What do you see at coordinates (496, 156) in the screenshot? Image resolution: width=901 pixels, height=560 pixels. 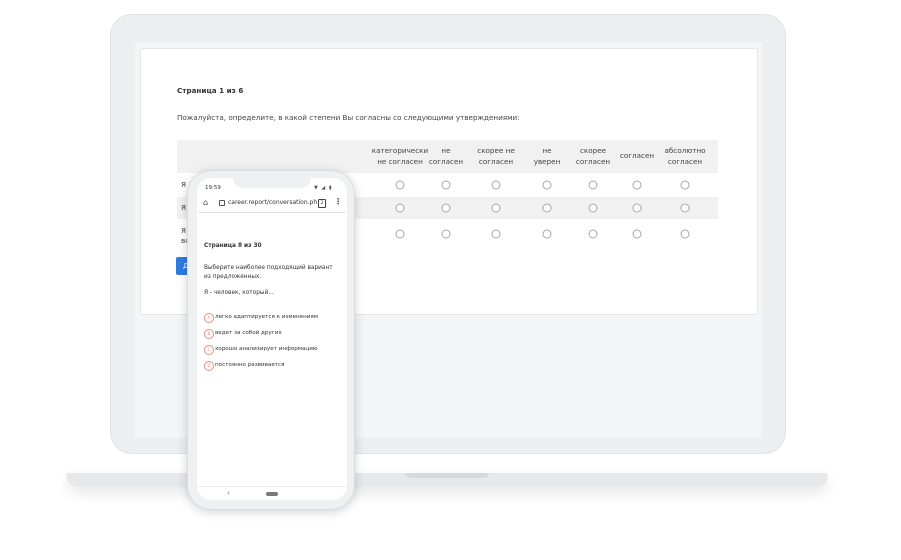 I see `column-header: скорее не согласен` at bounding box center [496, 156].